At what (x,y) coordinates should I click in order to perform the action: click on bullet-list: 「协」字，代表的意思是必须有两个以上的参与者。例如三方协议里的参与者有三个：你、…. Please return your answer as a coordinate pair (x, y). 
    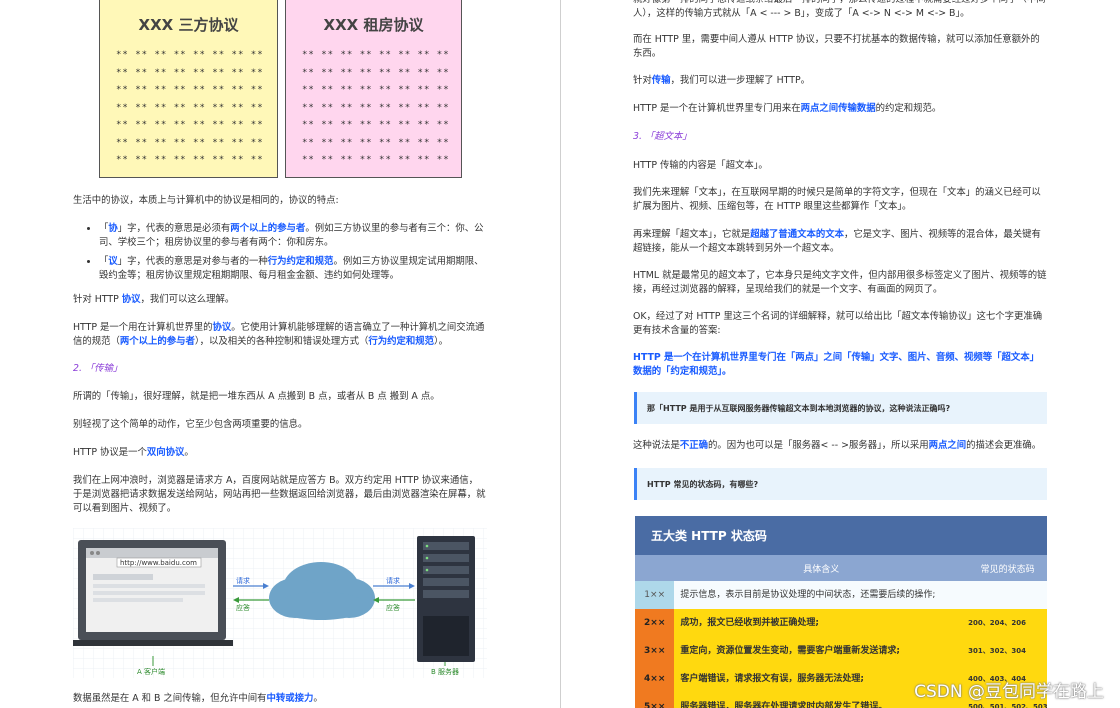
    Looking at the image, I should click on (280, 252).